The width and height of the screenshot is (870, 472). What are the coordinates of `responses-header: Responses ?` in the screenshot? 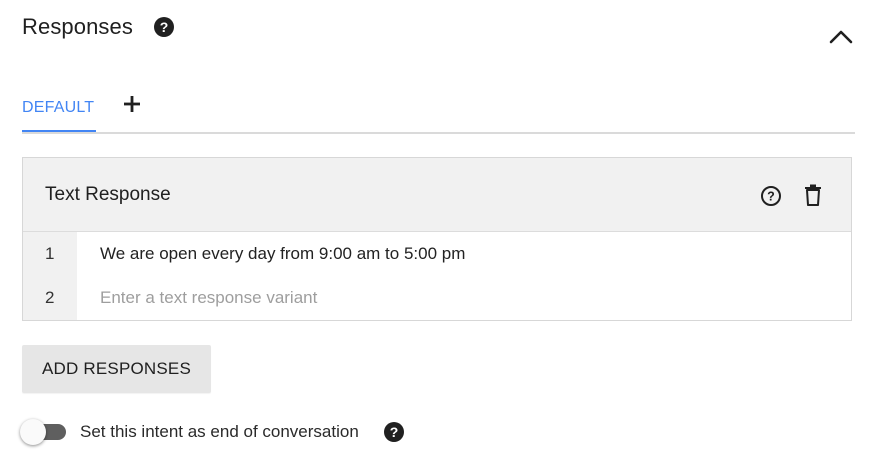 It's located at (98, 27).